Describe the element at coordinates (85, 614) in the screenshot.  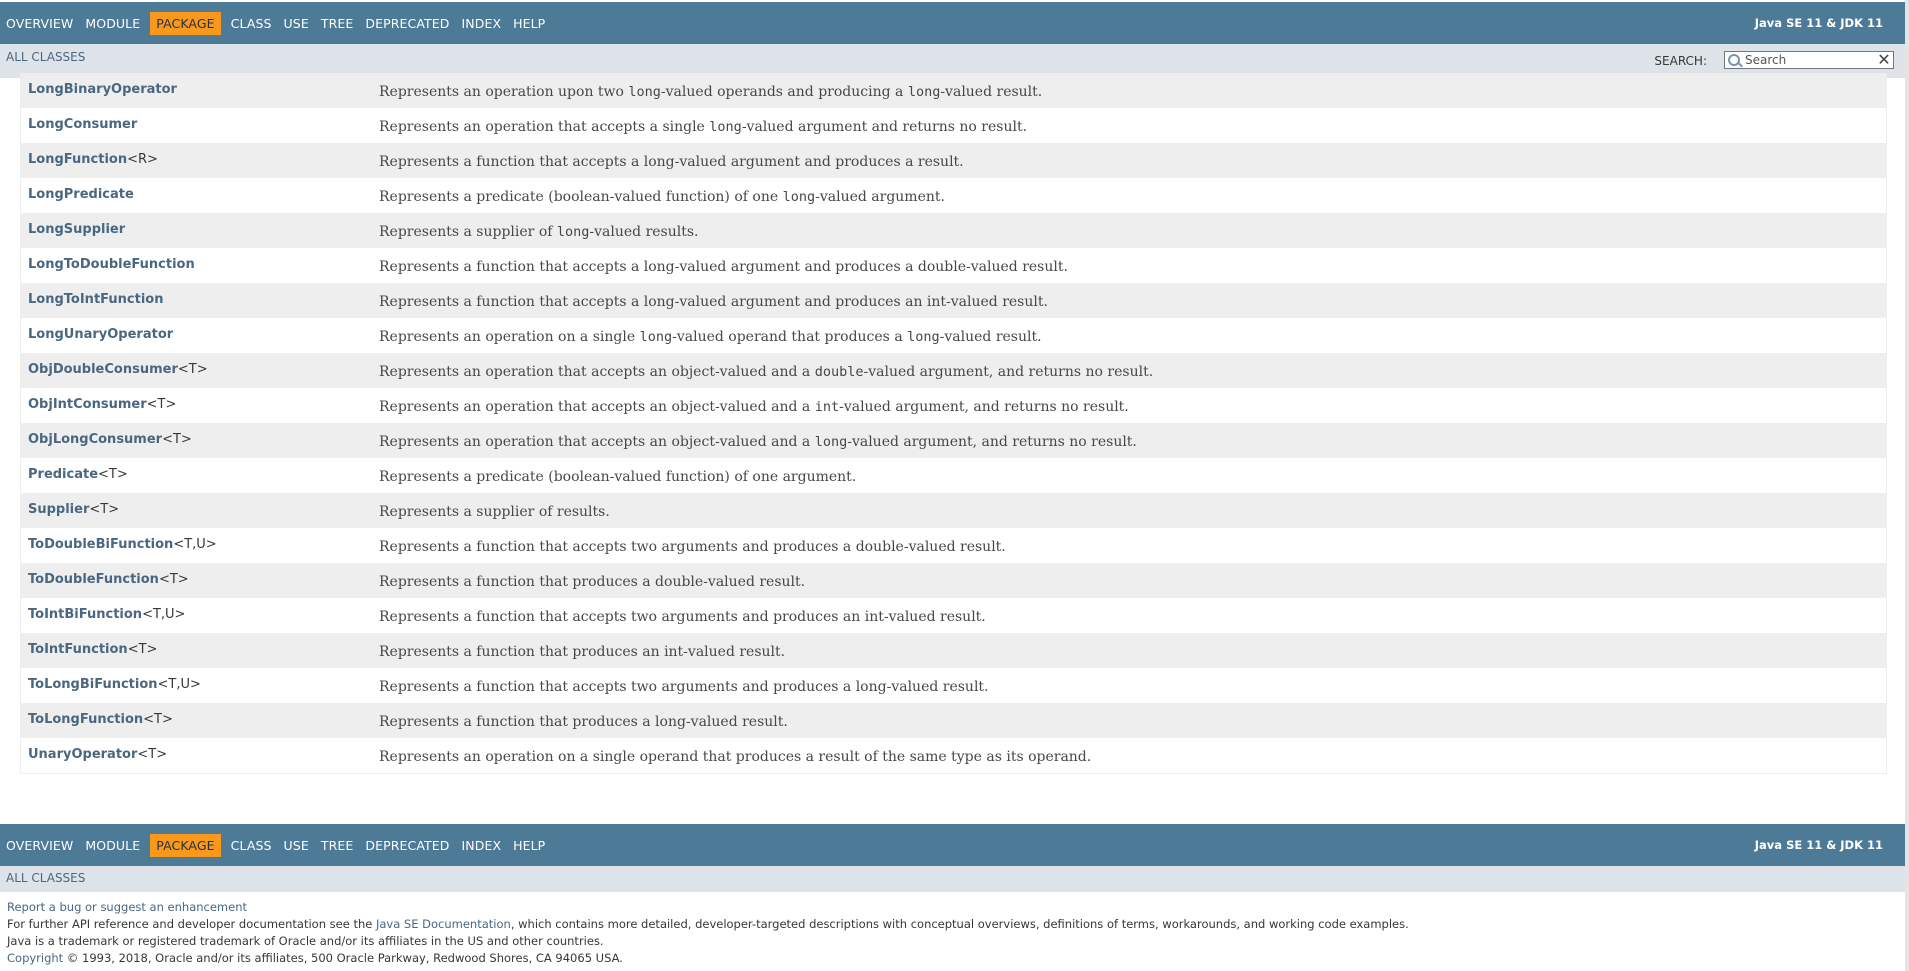
I see `interface-link: ToIntBiFunction` at that location.